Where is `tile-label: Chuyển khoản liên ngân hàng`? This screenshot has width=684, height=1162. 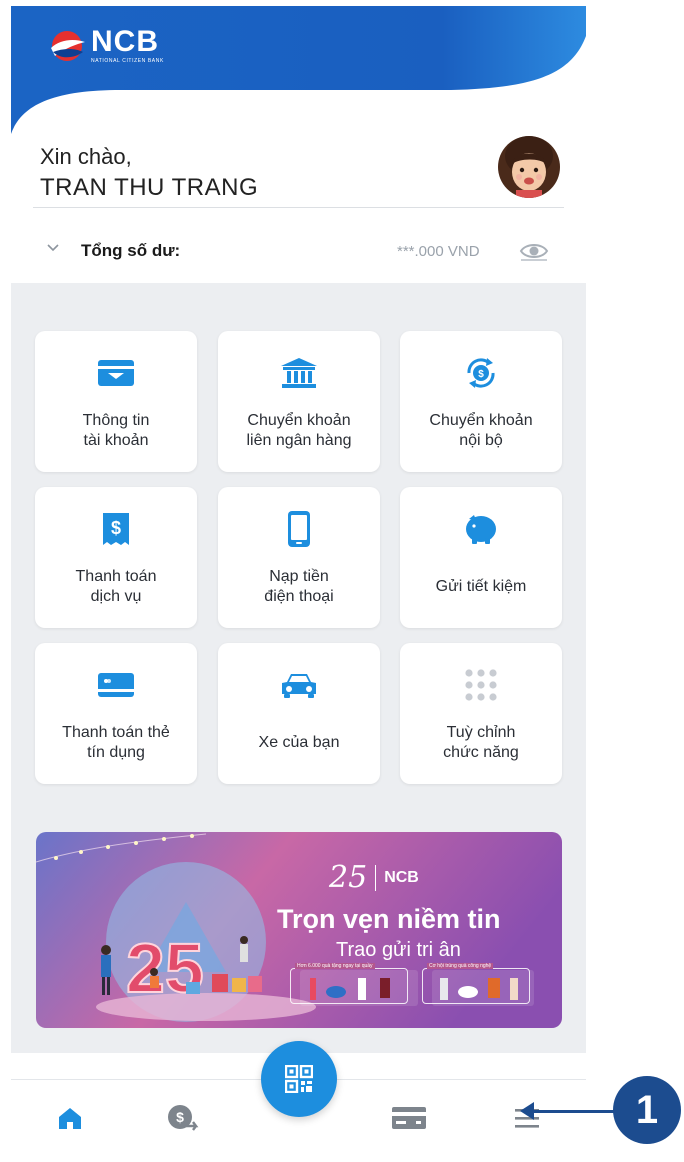
tile-label: Chuyển khoản liên ngân hàng is located at coordinates (299, 430).